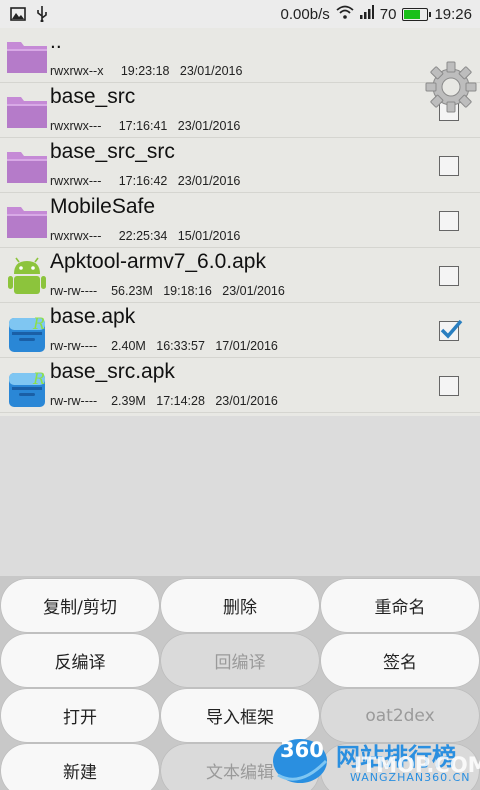 The width and height of the screenshot is (480, 790). What do you see at coordinates (302, 750) in the screenshot?
I see `watermark-logo-text: 360` at bounding box center [302, 750].